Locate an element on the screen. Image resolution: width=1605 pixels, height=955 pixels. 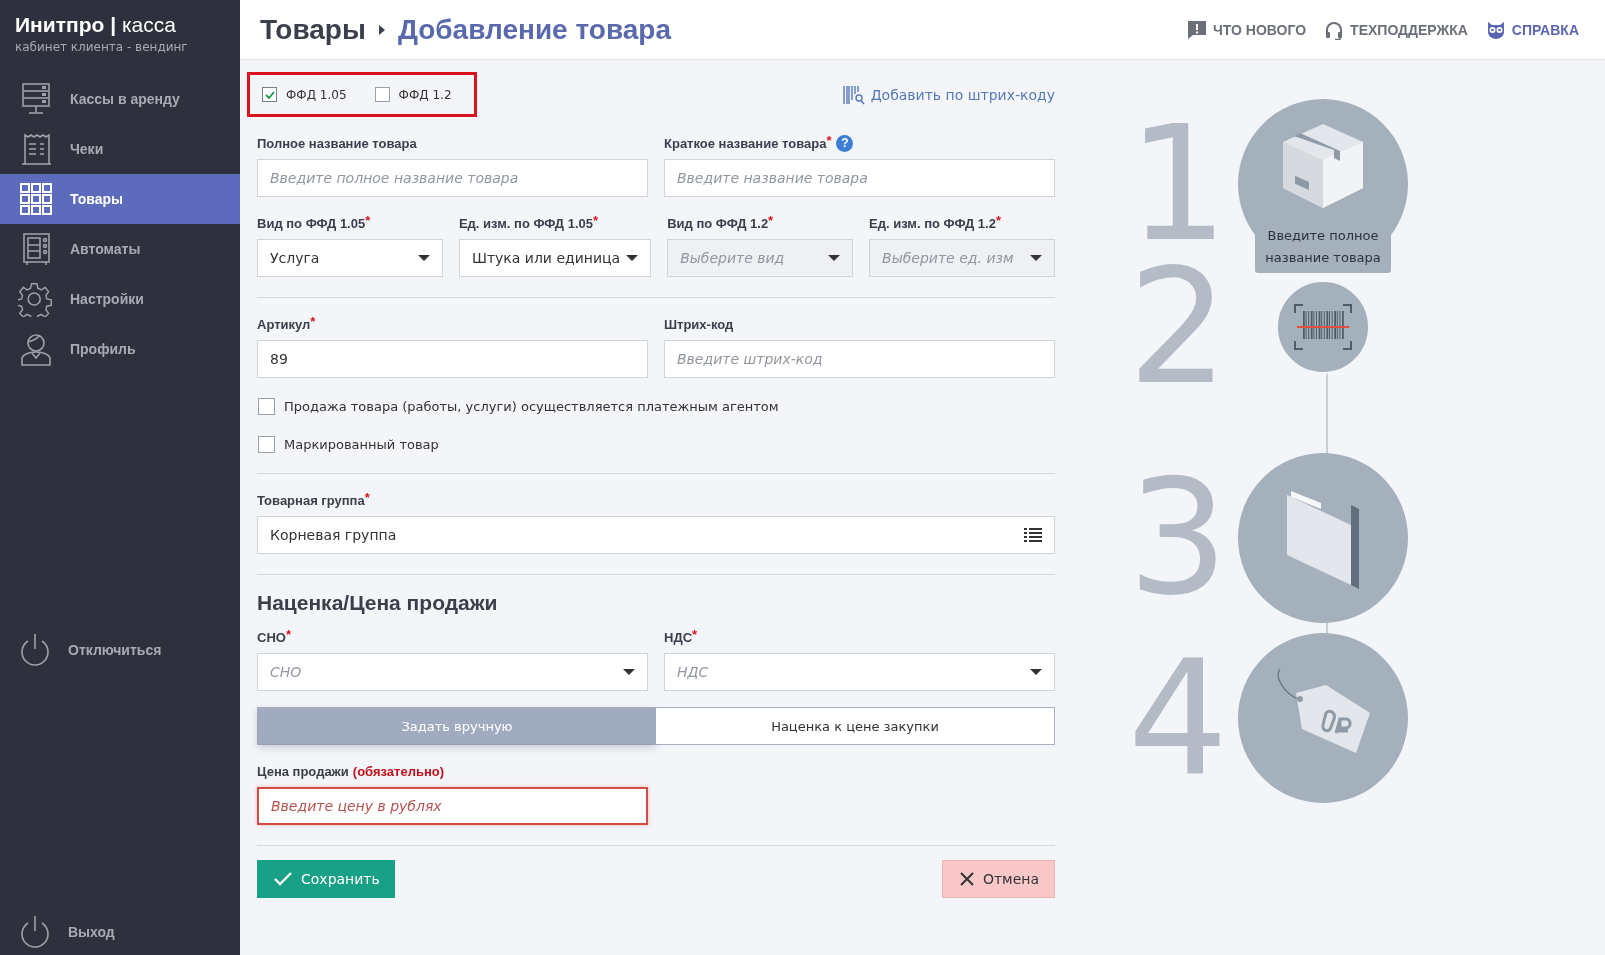
barcode-drawing is located at coordinates (1323, 327).